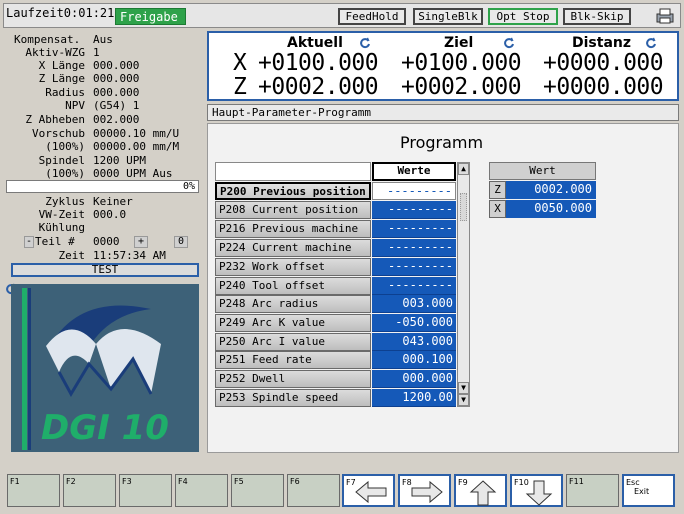 This screenshot has height=514, width=684. I want to click on part-increment-button: +, so click(141, 242).